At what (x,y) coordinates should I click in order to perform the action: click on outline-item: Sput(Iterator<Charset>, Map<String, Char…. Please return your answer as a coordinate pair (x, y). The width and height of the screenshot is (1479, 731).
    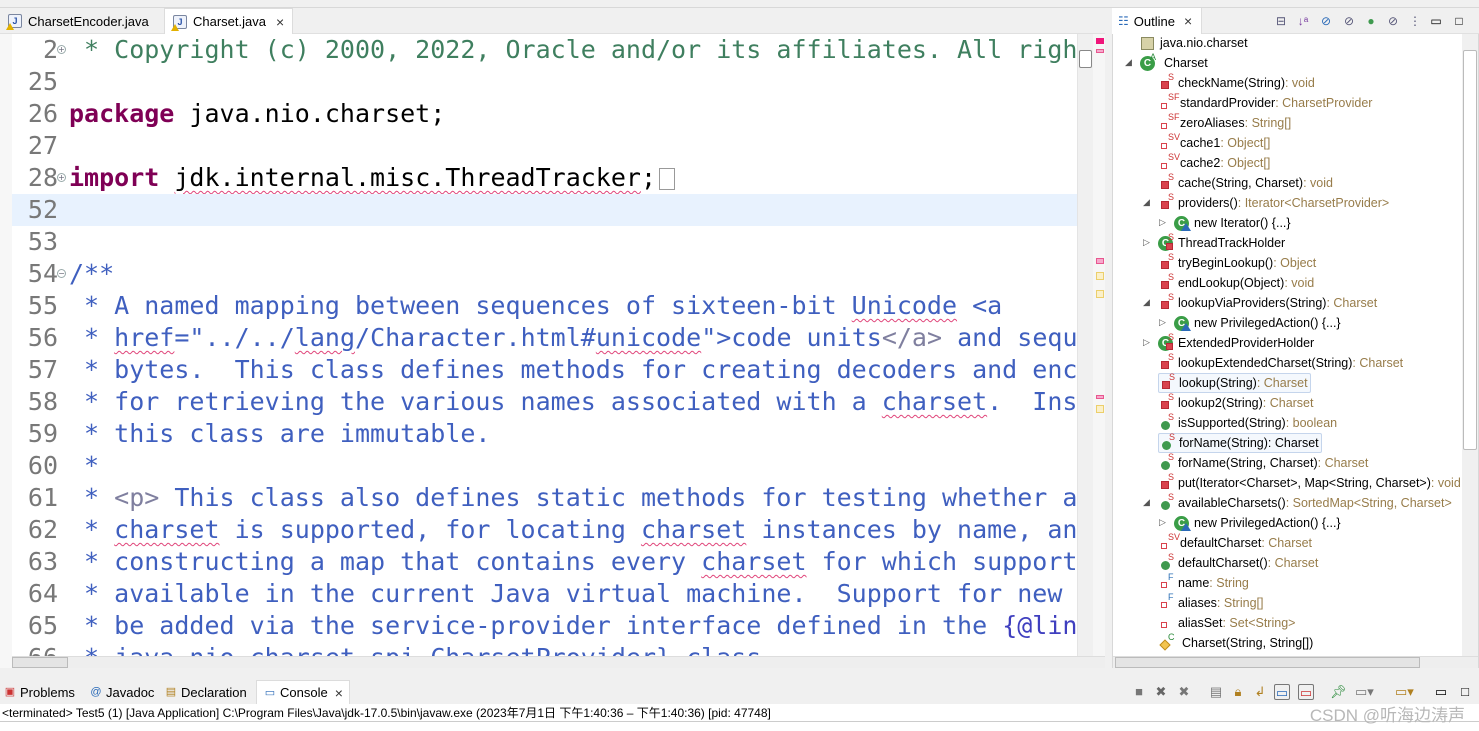
    Looking at the image, I should click on (1309, 482).